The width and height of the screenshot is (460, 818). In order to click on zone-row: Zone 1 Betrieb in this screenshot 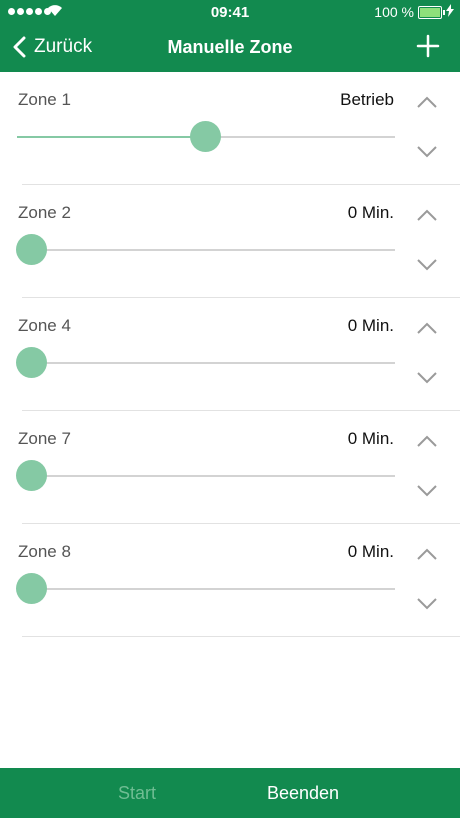, I will do `click(230, 128)`.